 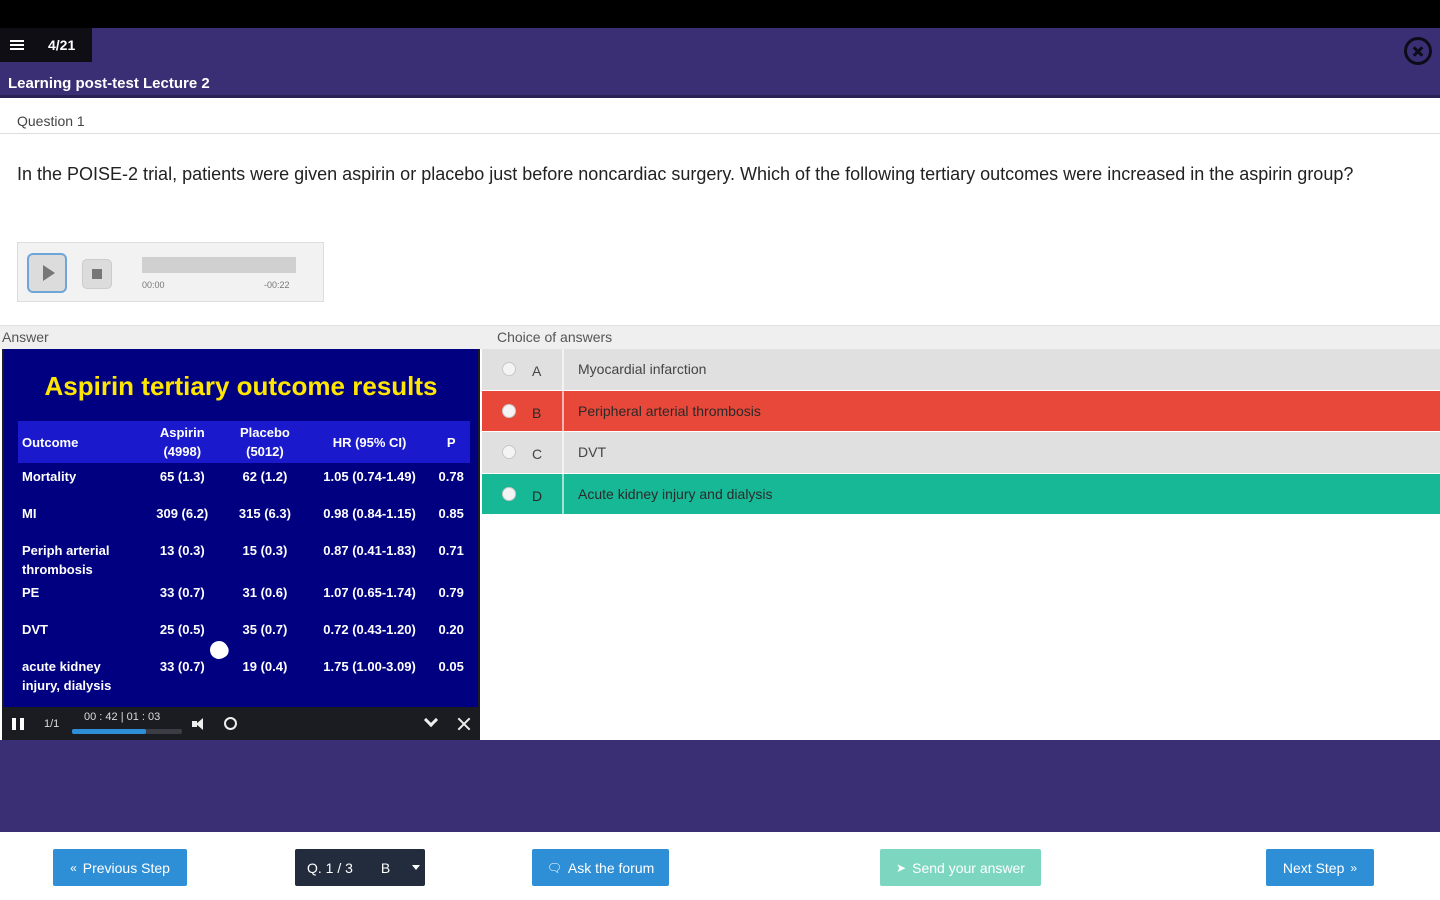 What do you see at coordinates (109, 83) in the screenshot?
I see `lecture-title: Learning post-test Lecture 2` at bounding box center [109, 83].